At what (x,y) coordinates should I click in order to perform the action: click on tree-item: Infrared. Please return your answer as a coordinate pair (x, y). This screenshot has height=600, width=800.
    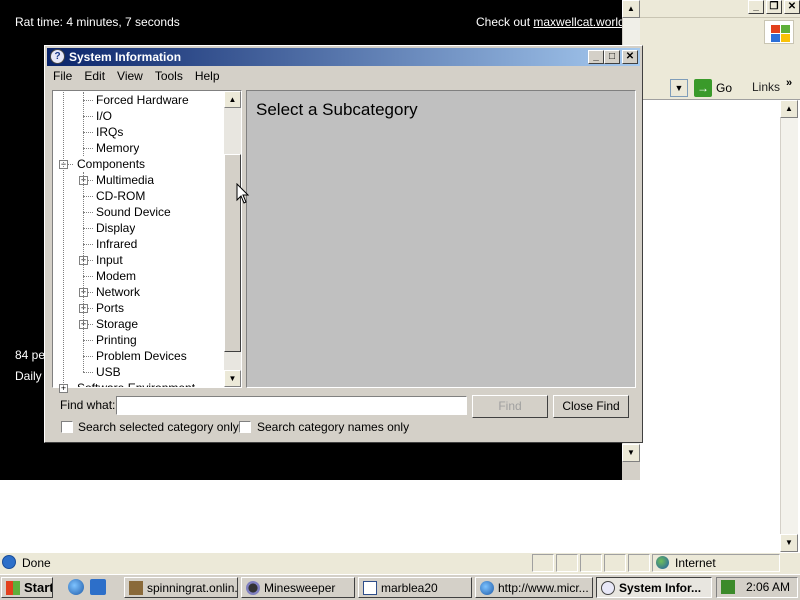
    Looking at the image, I should click on (116, 244).